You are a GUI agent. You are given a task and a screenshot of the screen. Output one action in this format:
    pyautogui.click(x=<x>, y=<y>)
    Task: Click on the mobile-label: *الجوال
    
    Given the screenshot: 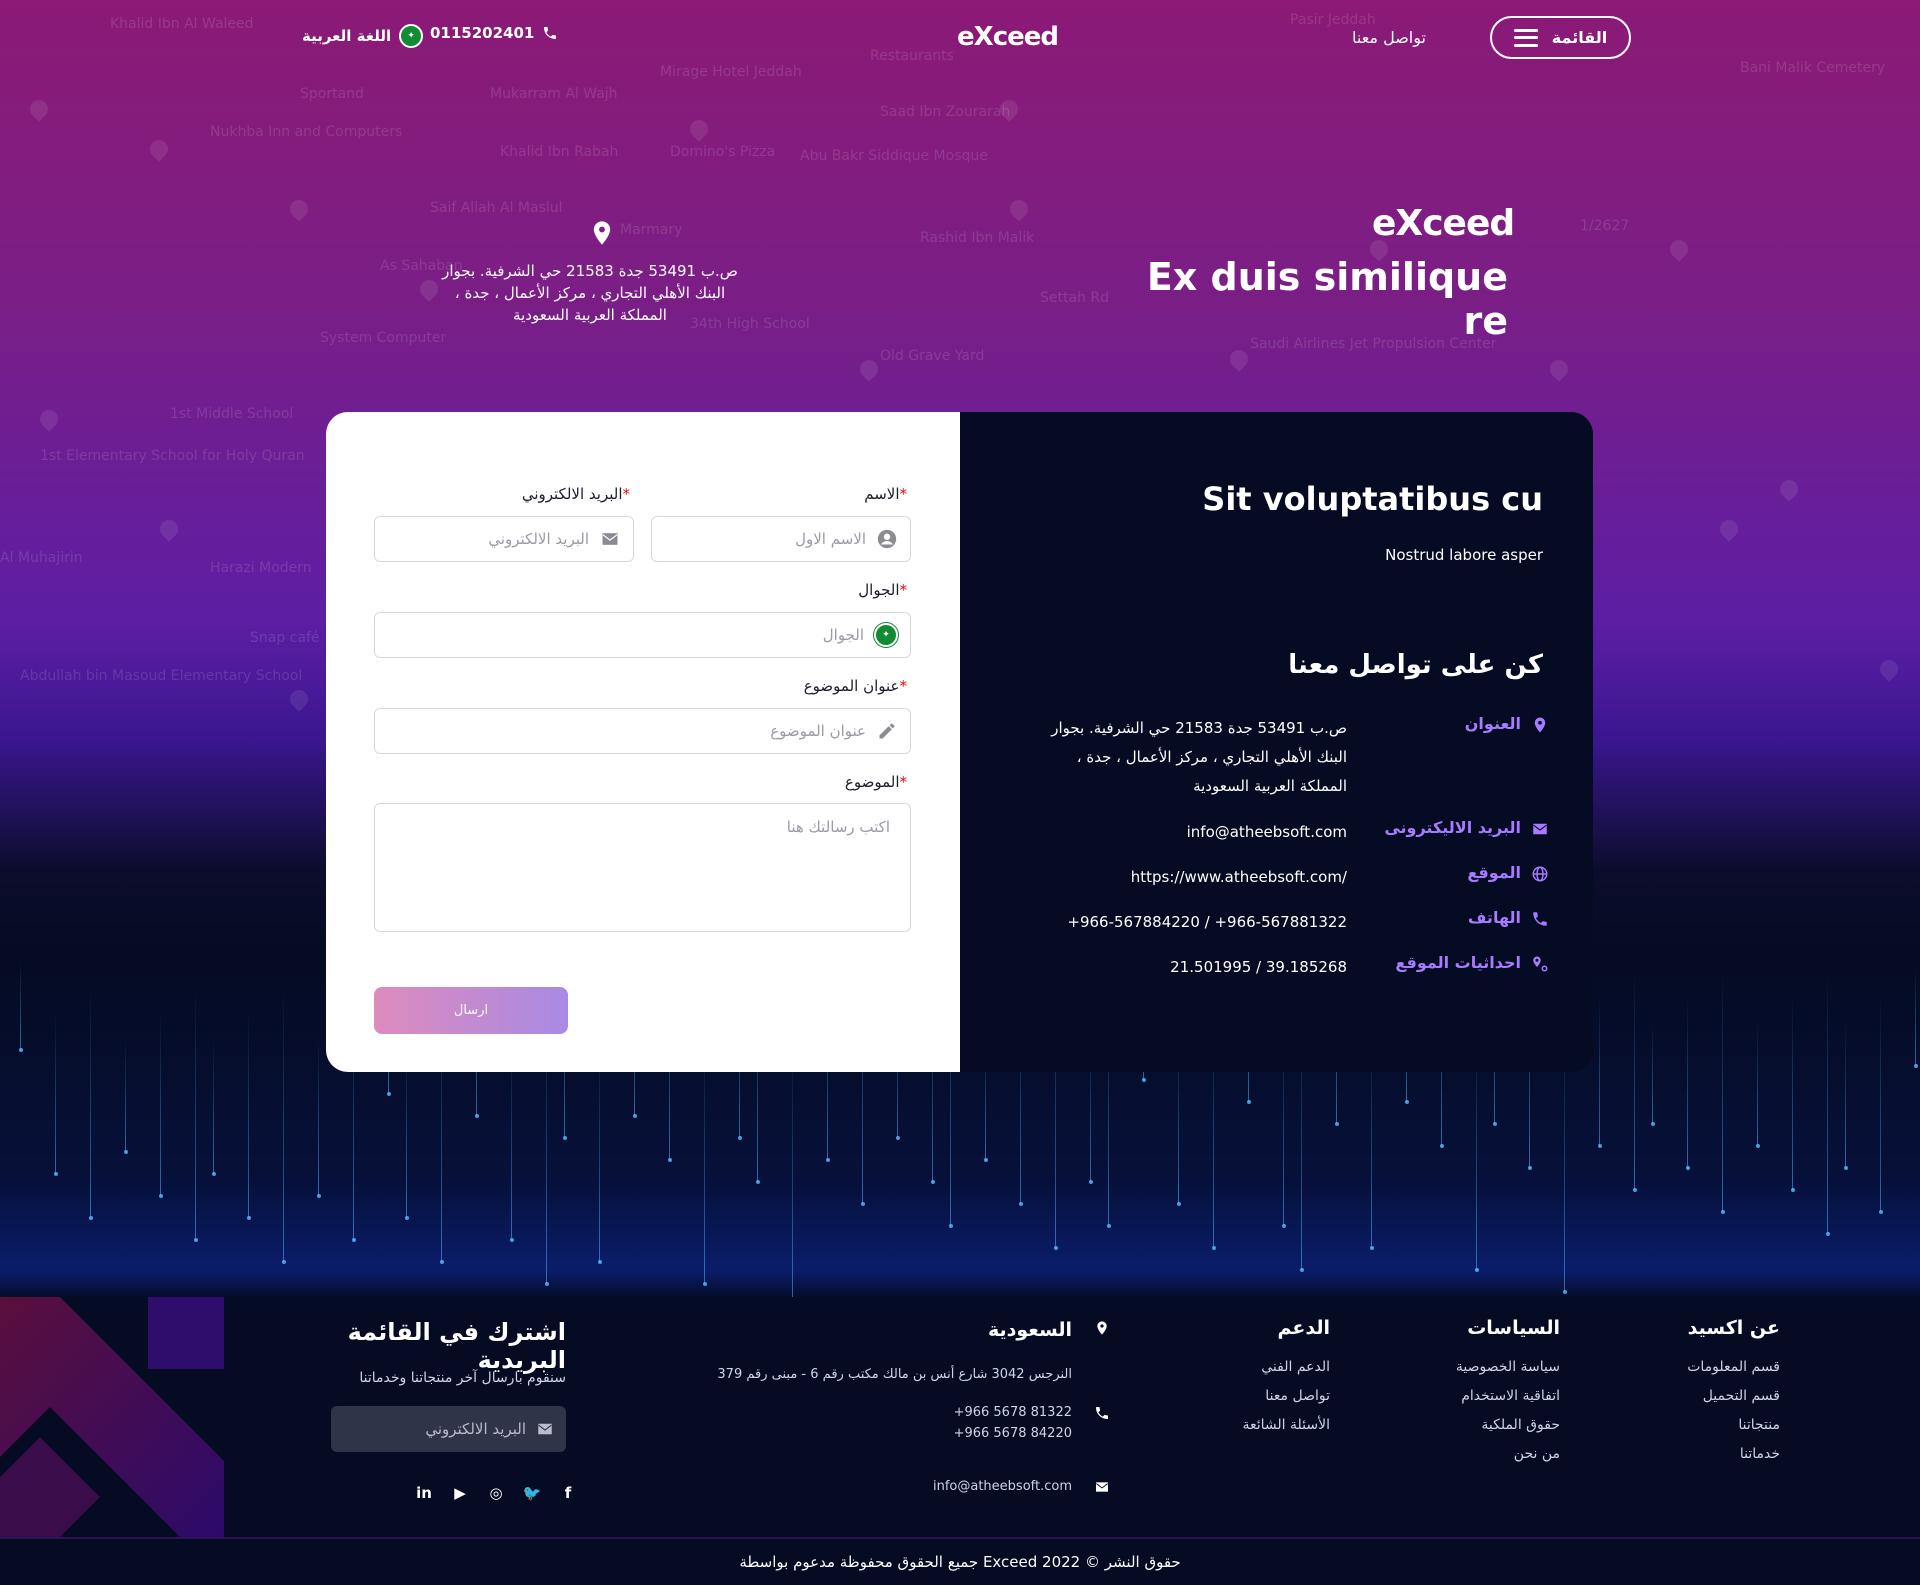 What is the action you would take?
    pyautogui.click(x=882, y=590)
    